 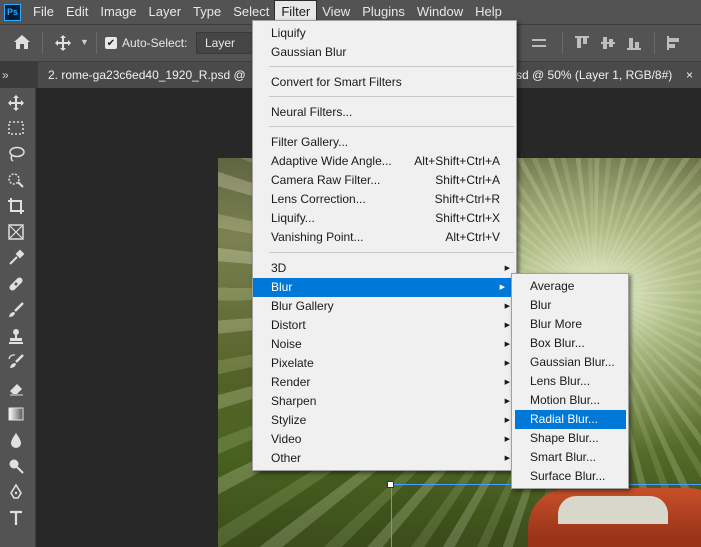 What do you see at coordinates (16, 362) in the screenshot?
I see `history-brush-icon` at bounding box center [16, 362].